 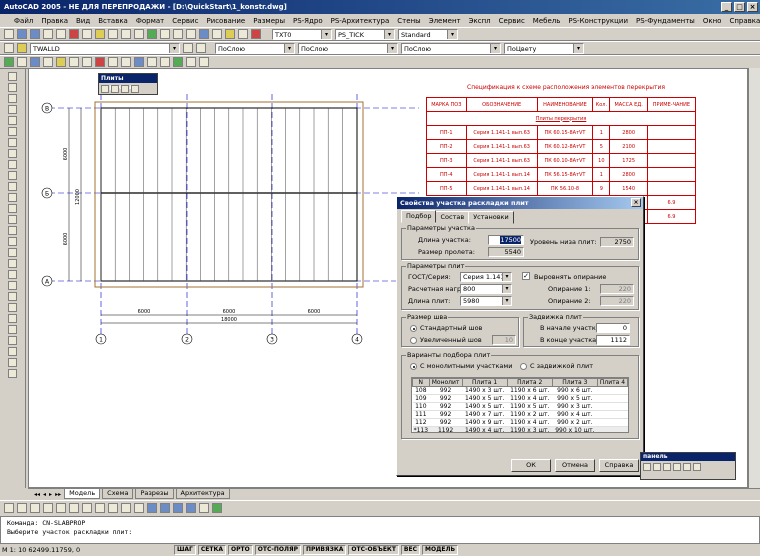 I want to click on menu-item-15: PS-Конструкции, so click(x=598, y=21).